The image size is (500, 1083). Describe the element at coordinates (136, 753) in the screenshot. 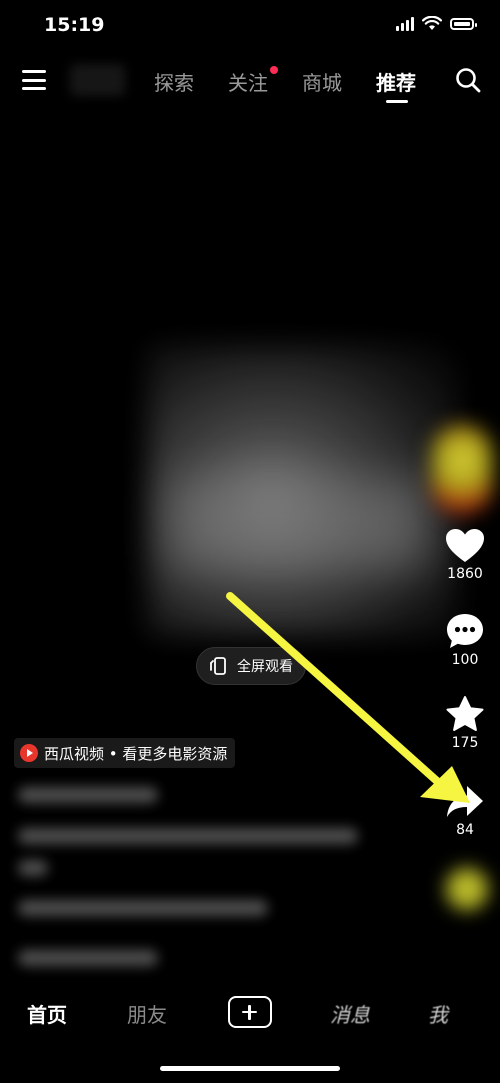

I see `source-label: 西瓜视频 • 看更多电影资源` at that location.